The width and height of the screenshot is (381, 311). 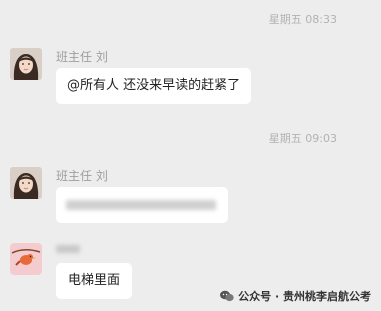 I want to click on avatar-student, so click(x=26, y=259).